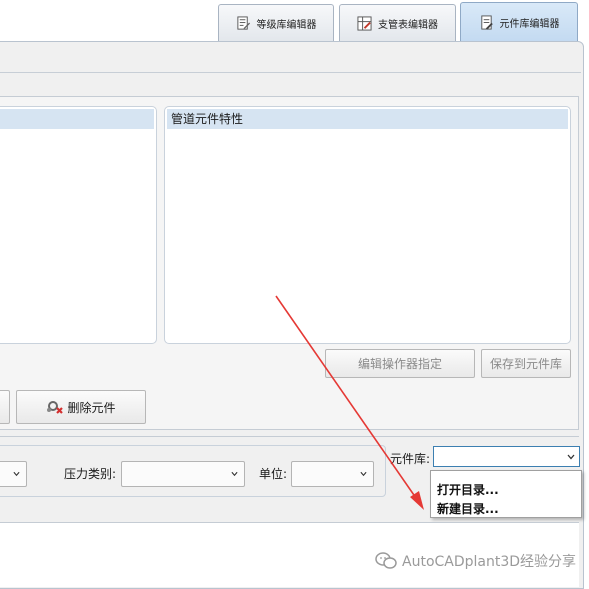 The image size is (589, 589). I want to click on unit-label: 单位:, so click(273, 474).